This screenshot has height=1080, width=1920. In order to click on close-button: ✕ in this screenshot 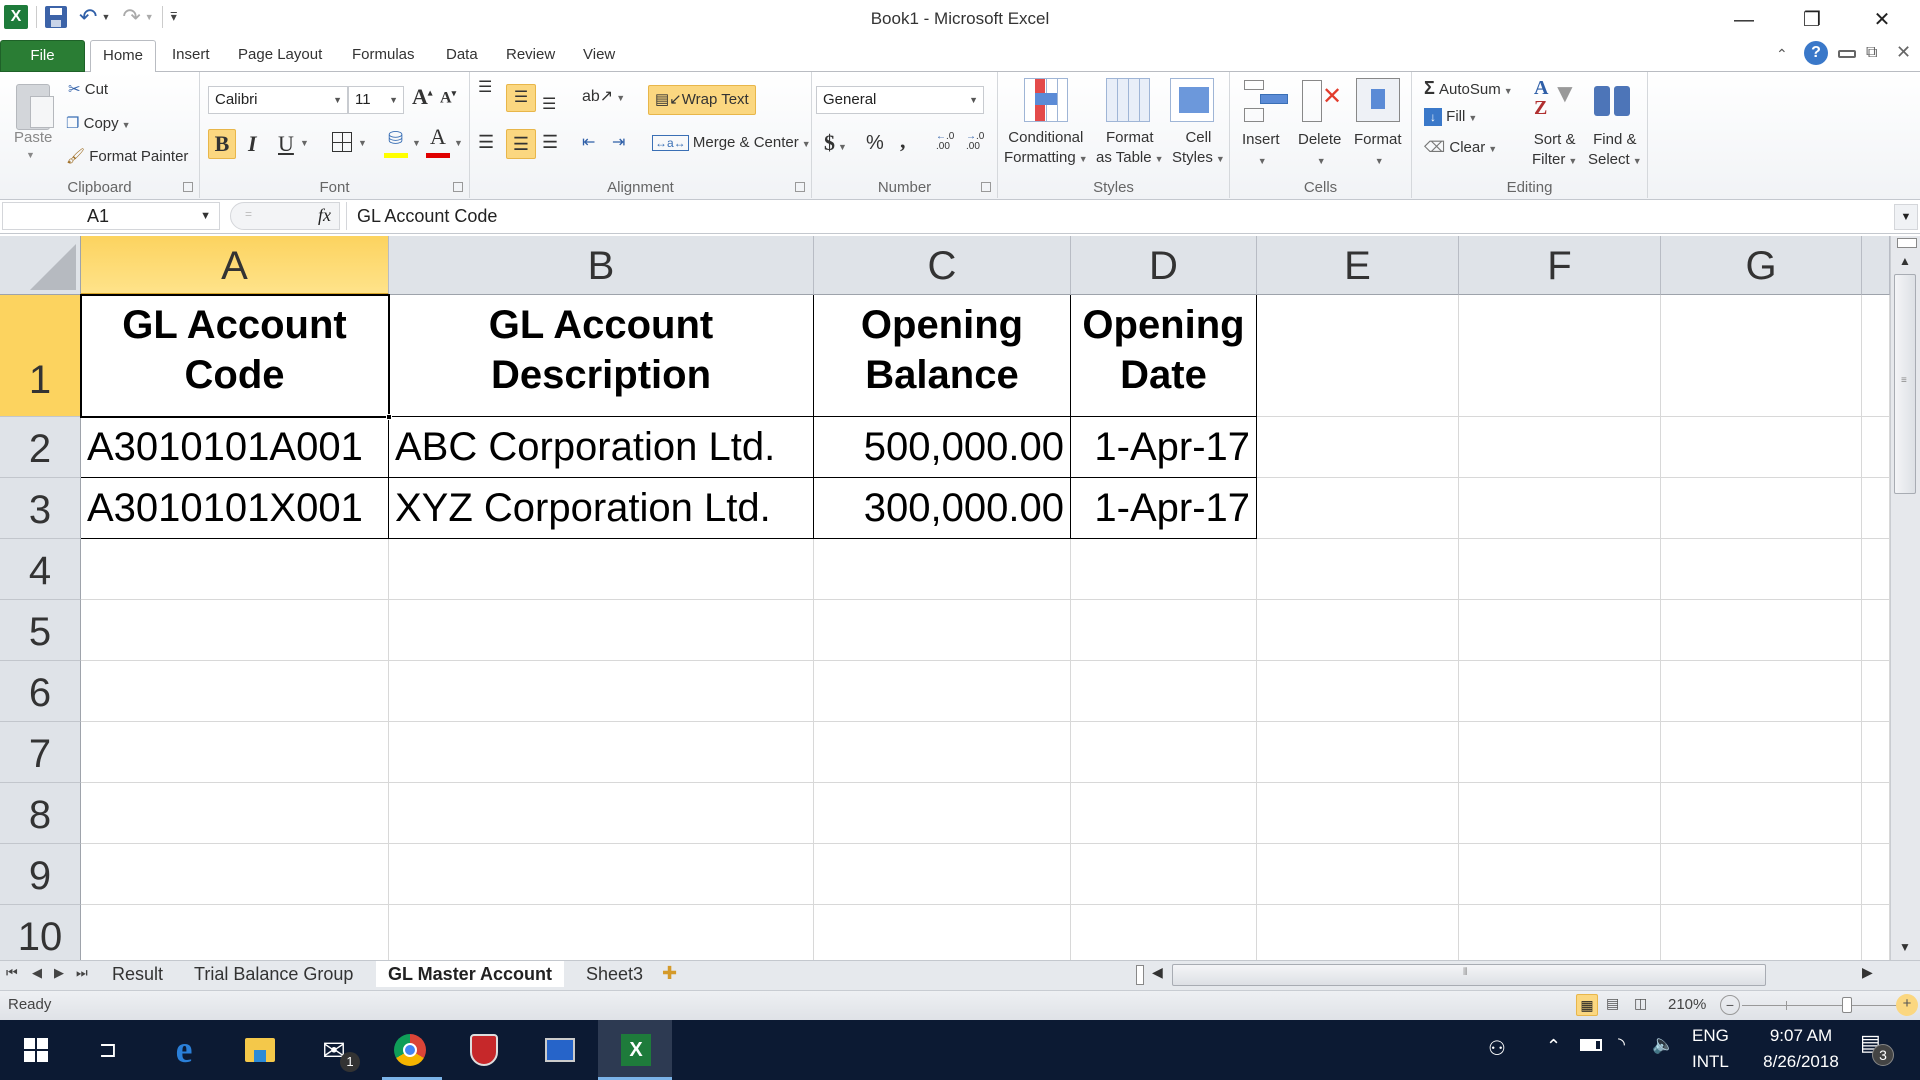, I will do `click(1882, 20)`.